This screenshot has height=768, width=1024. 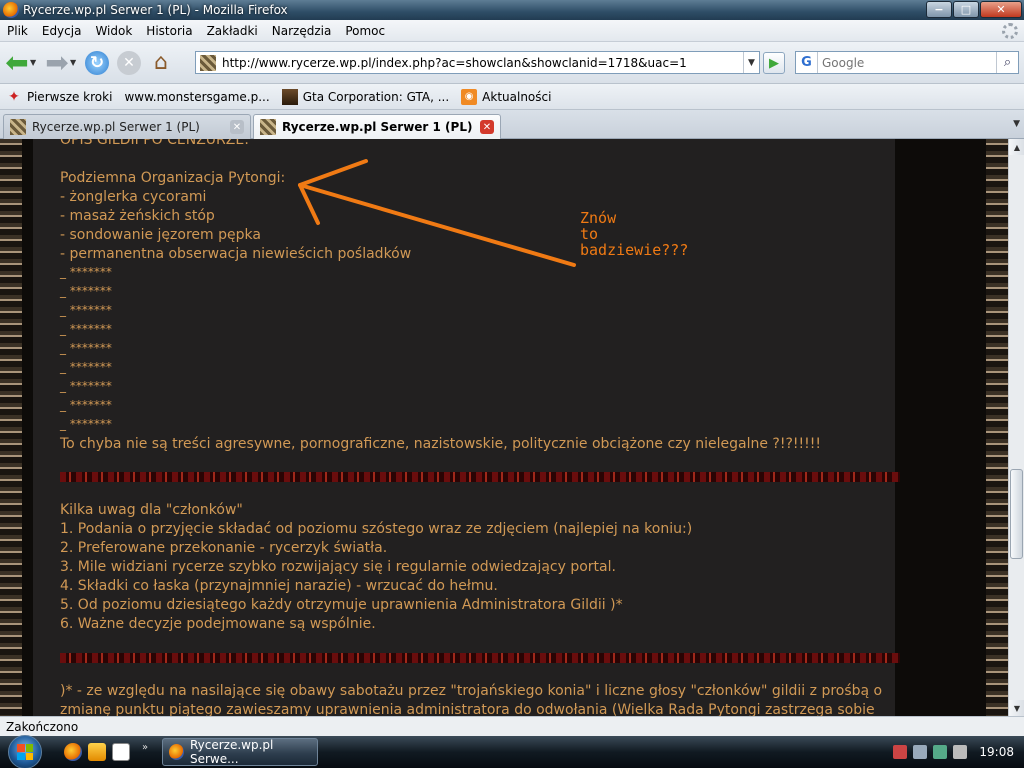 I want to click on menu-widok: Widok, so click(x=113, y=31).